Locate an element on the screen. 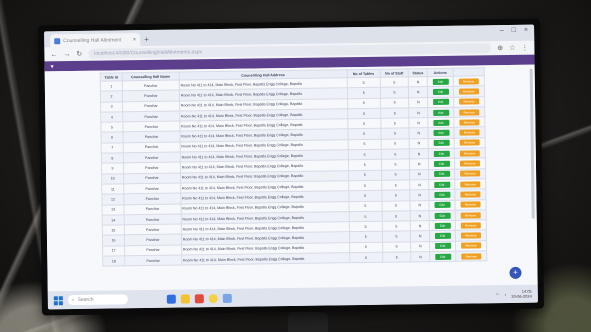 This screenshot has width=591, height=332. table-cell: 14 is located at coordinates (113, 220).